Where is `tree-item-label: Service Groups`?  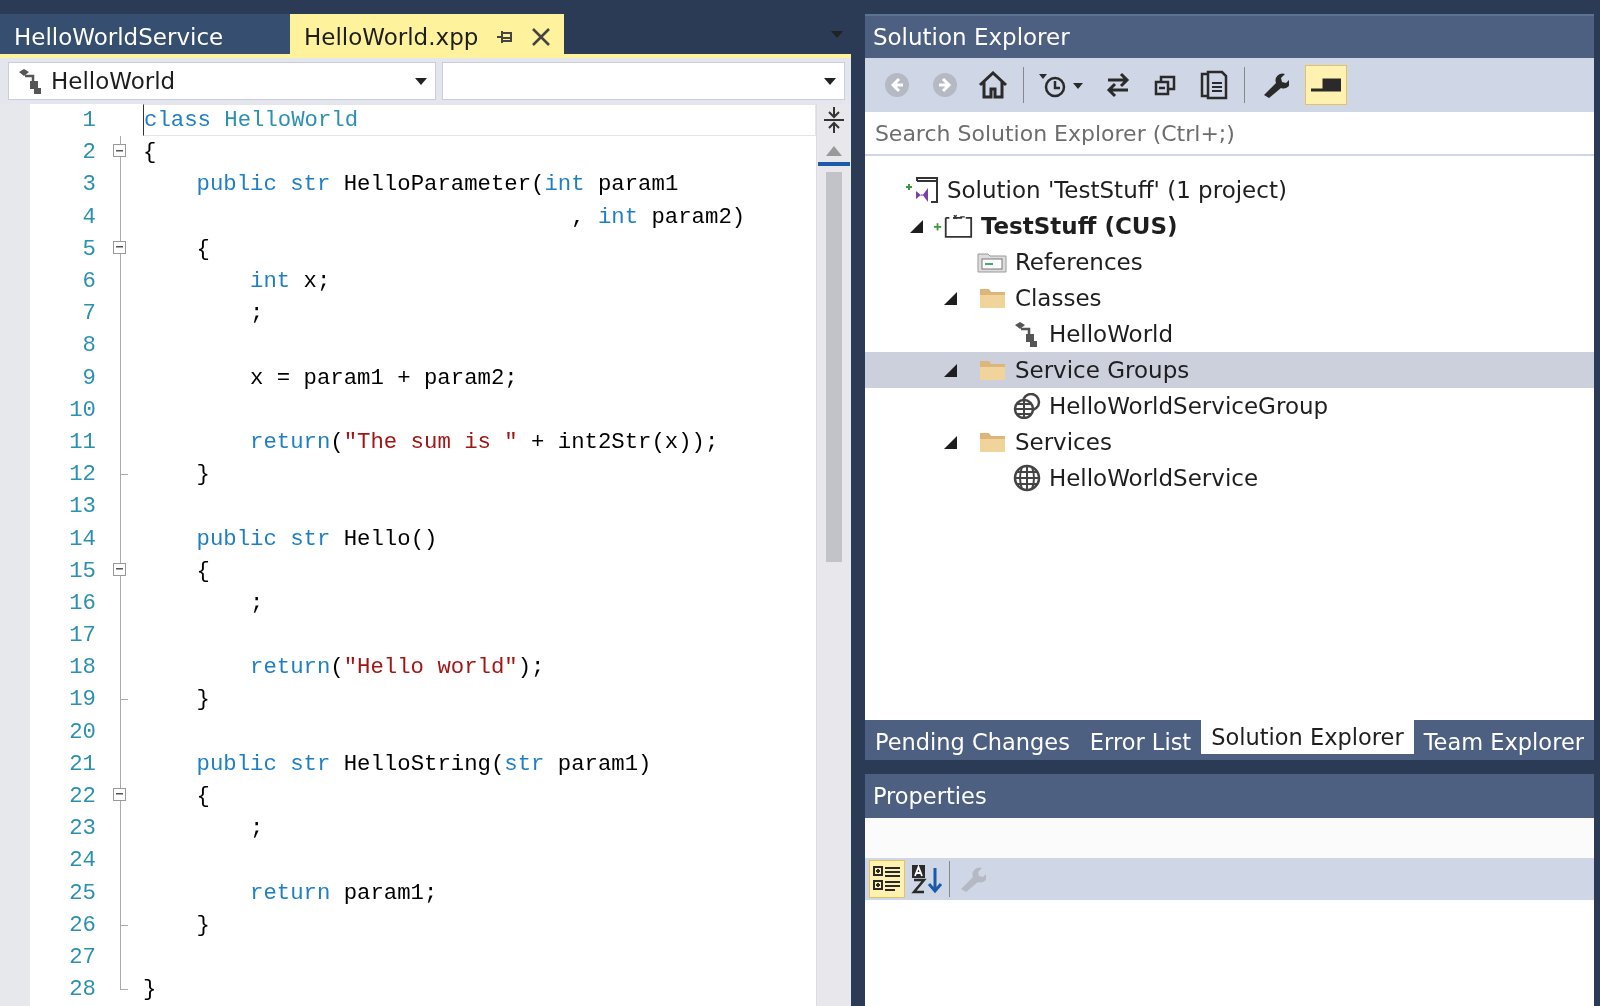 tree-item-label: Service Groups is located at coordinates (1102, 370).